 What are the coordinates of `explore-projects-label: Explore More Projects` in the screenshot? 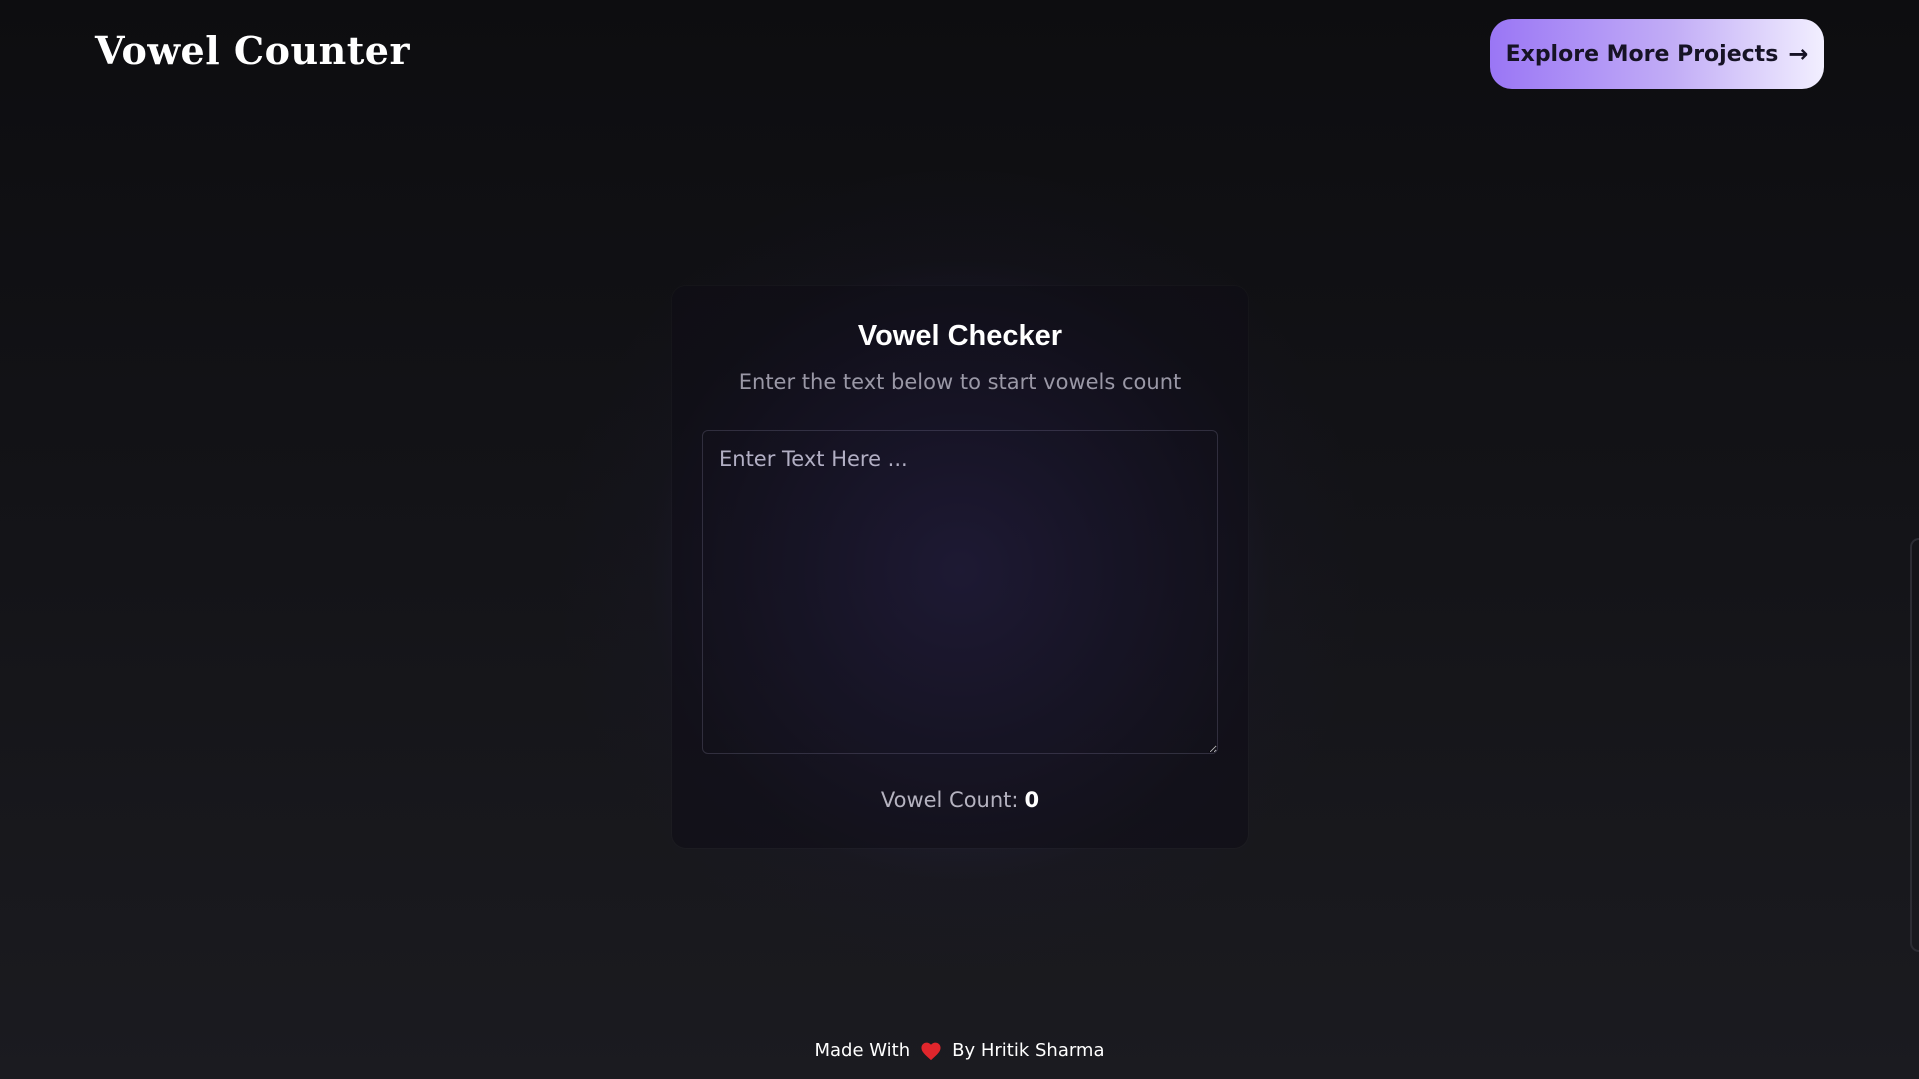 It's located at (1642, 54).